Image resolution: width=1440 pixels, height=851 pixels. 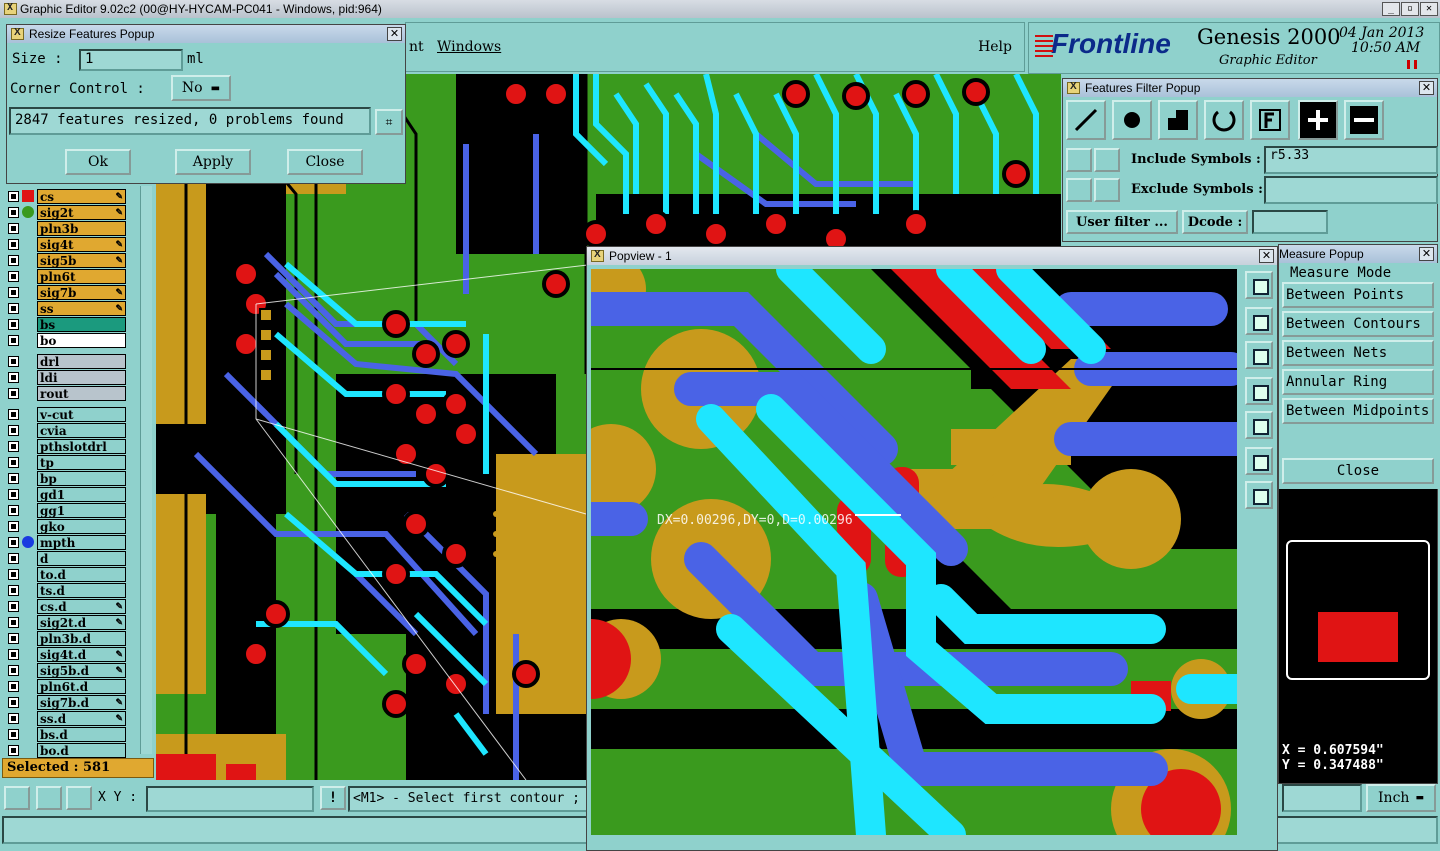 I want to click on dcode-input, so click(x=1290, y=222).